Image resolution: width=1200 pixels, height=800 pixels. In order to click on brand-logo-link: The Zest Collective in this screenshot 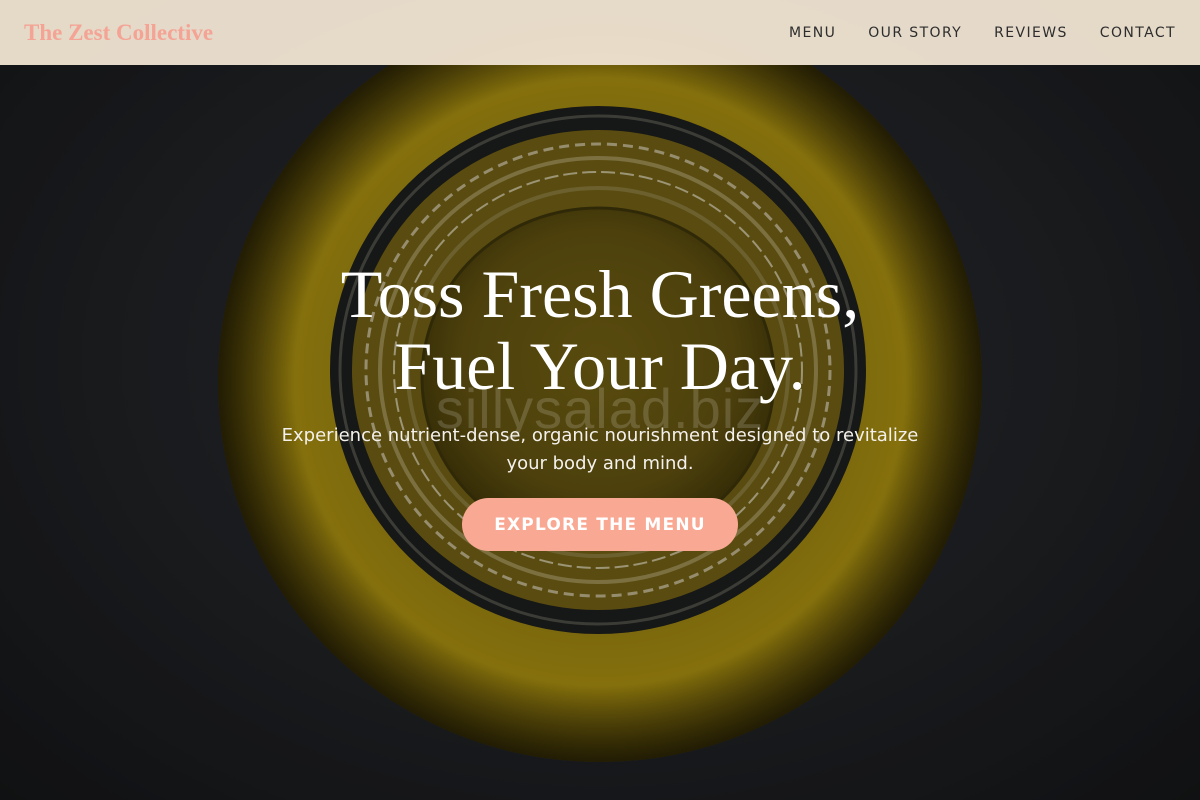, I will do `click(118, 33)`.